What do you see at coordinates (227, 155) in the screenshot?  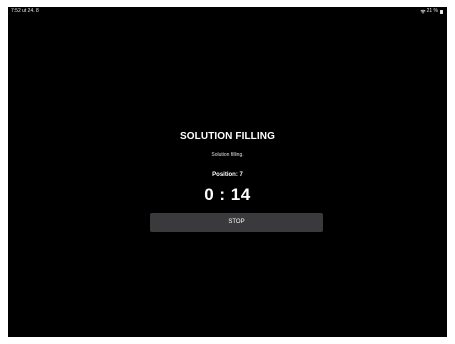 I see `status-message: Solution filling.` at bounding box center [227, 155].